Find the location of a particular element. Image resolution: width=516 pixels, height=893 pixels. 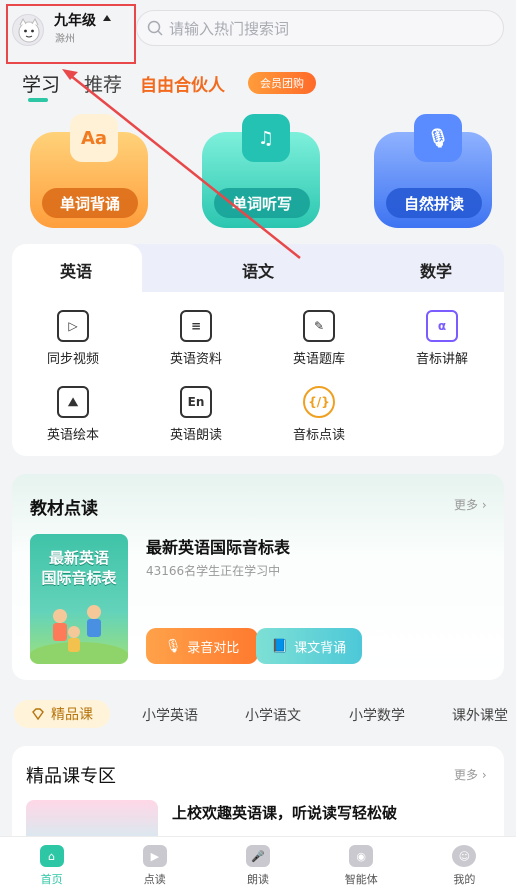

cover-title: 最新英语 国际音标表 is located at coordinates (79, 568).